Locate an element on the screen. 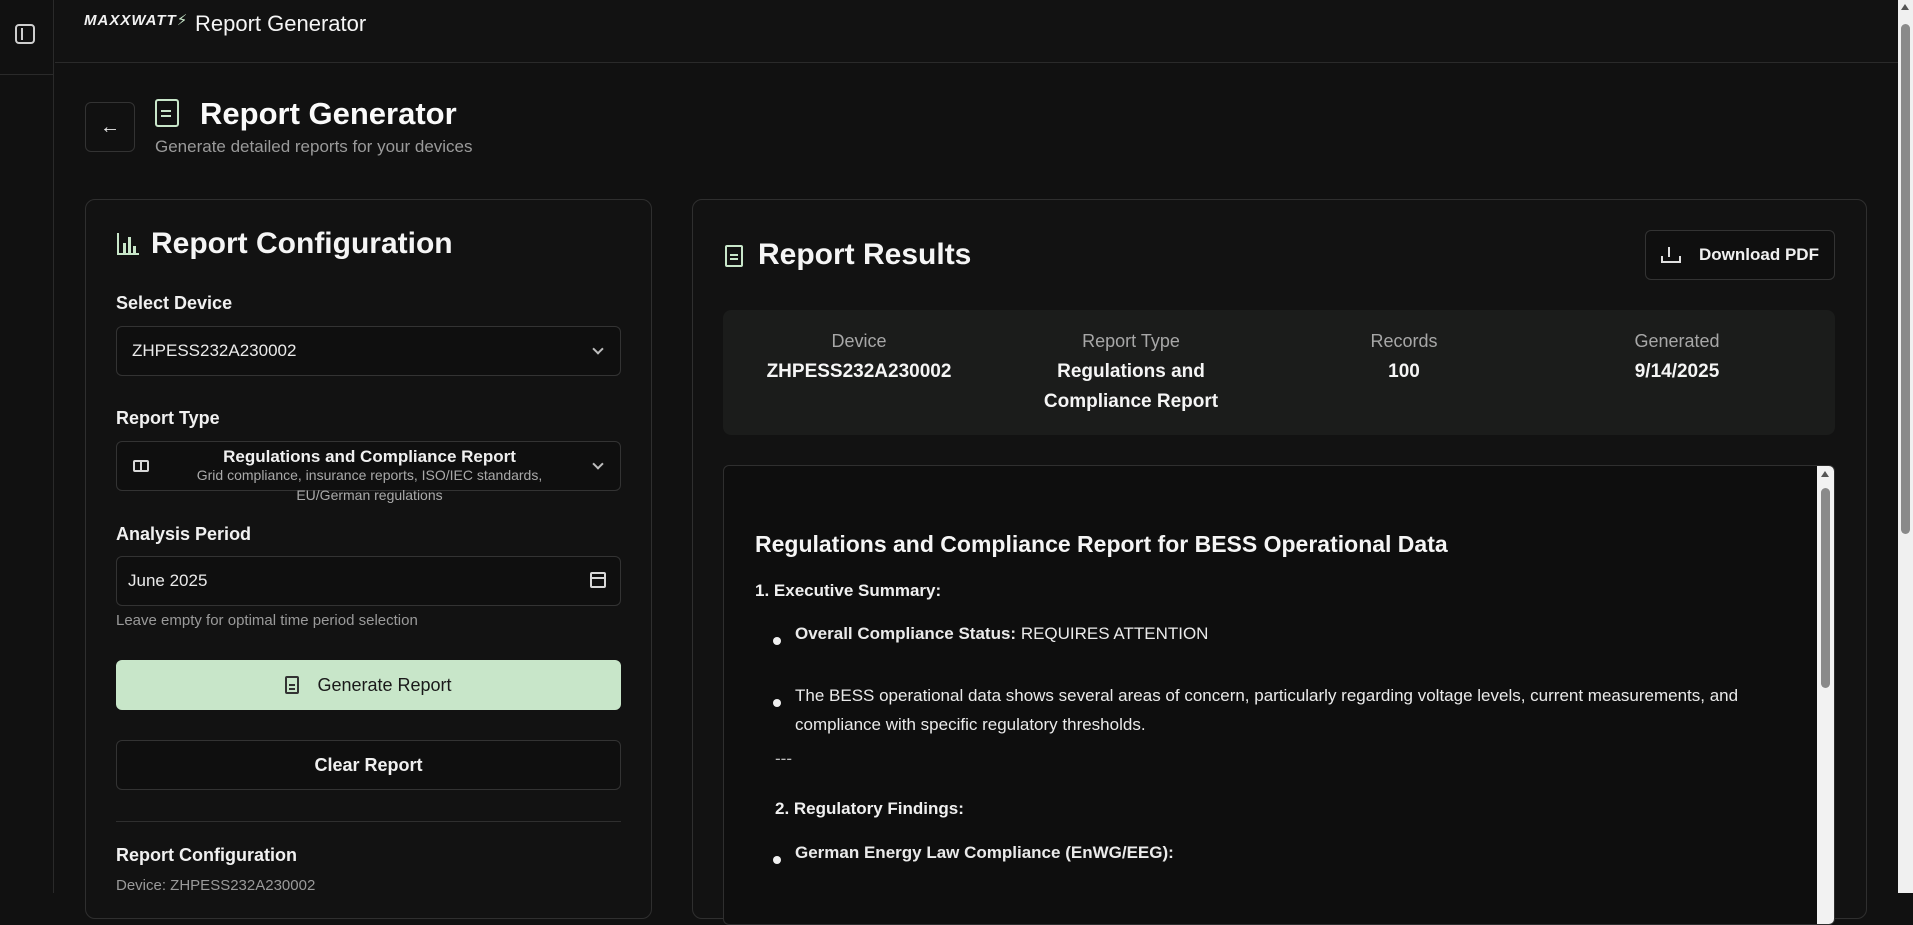  download-icon is located at coordinates (1671, 255).